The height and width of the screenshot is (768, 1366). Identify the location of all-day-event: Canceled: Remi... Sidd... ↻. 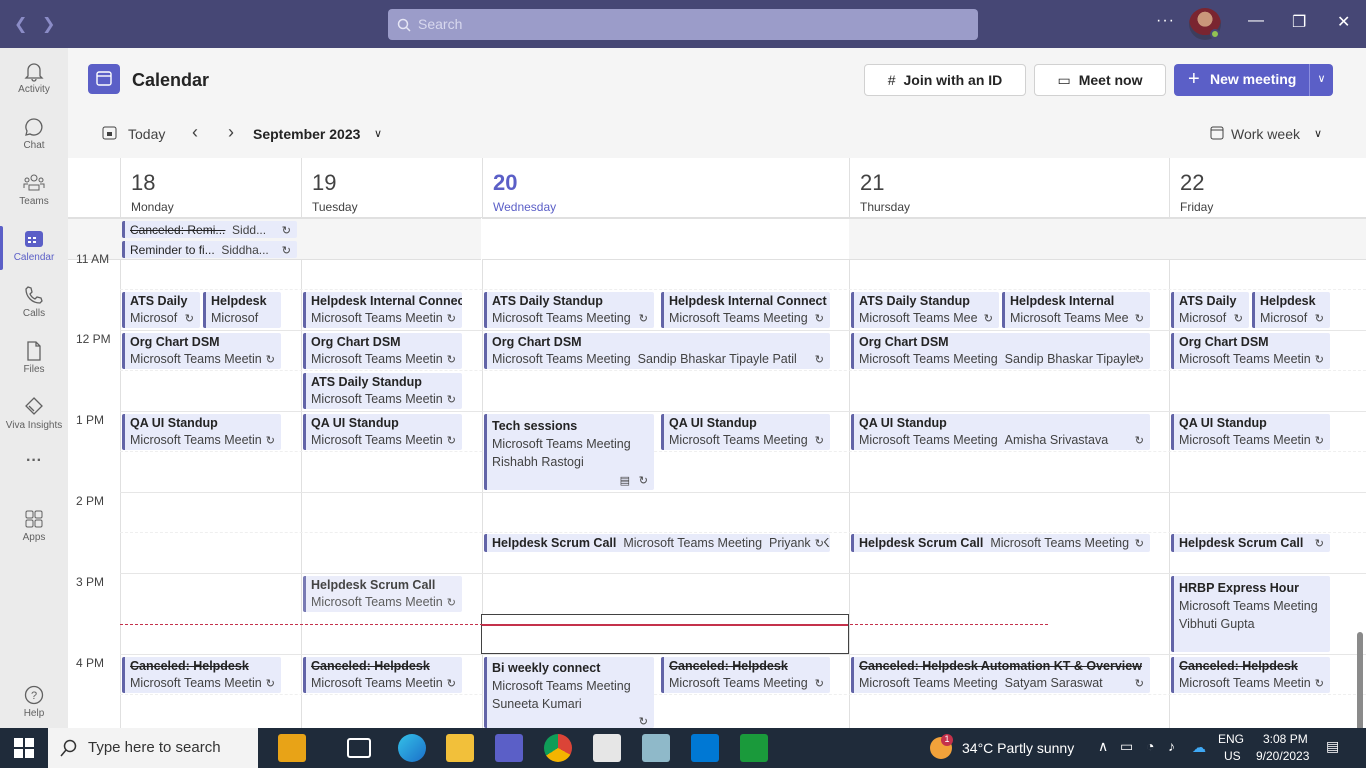
(209, 229).